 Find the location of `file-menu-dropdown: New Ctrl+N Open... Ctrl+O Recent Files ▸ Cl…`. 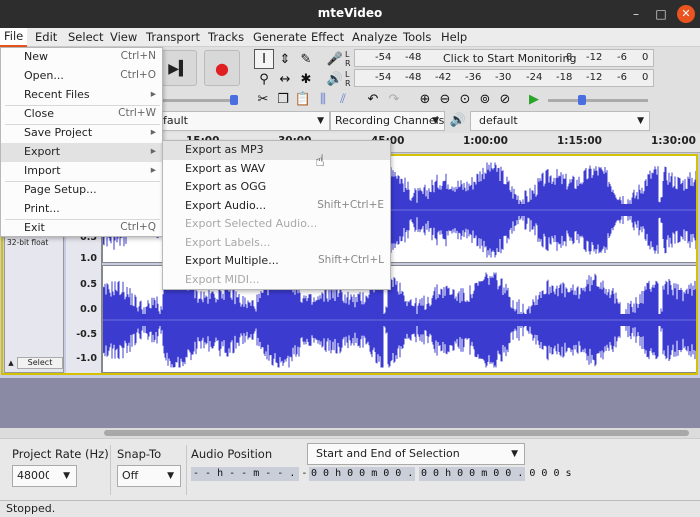

file-menu-dropdown: New Ctrl+N Open... Ctrl+O Recent Files ▸ Cl… is located at coordinates (81, 142).